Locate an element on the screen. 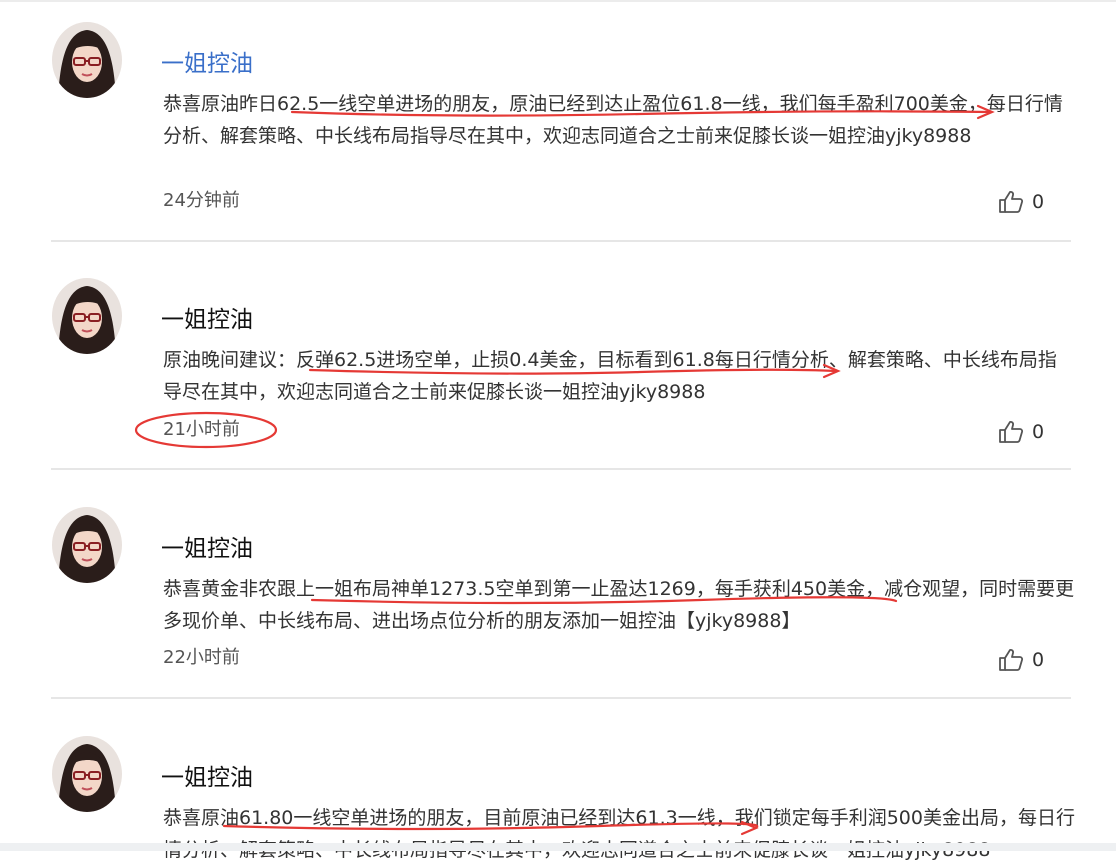 The image size is (1116, 866). comment-time: 24分钟前 is located at coordinates (201, 200).